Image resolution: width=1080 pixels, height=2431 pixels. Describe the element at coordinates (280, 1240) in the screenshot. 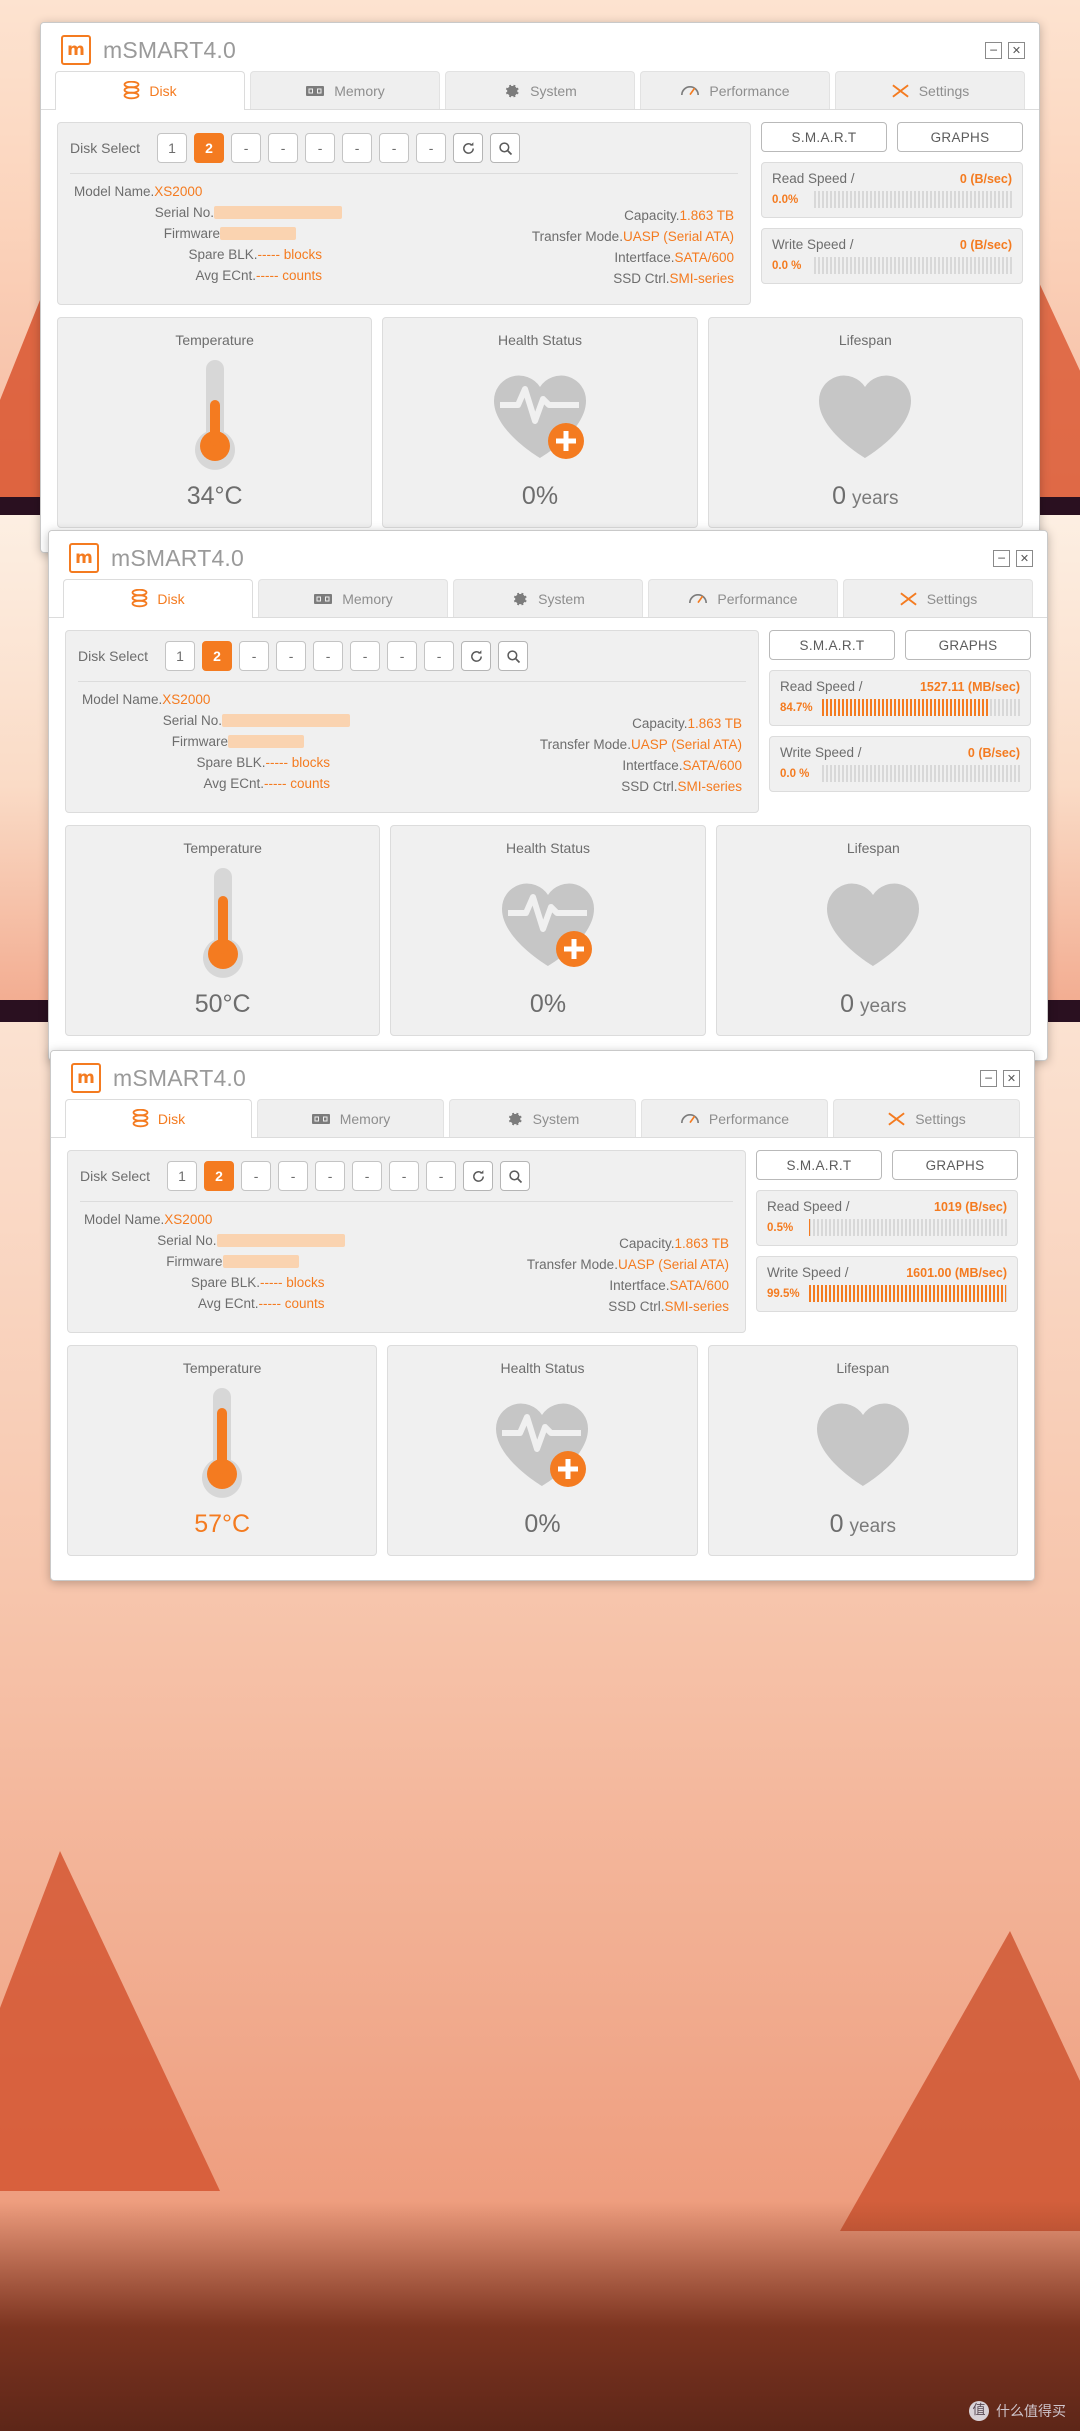

I see `serial-redaction` at that location.